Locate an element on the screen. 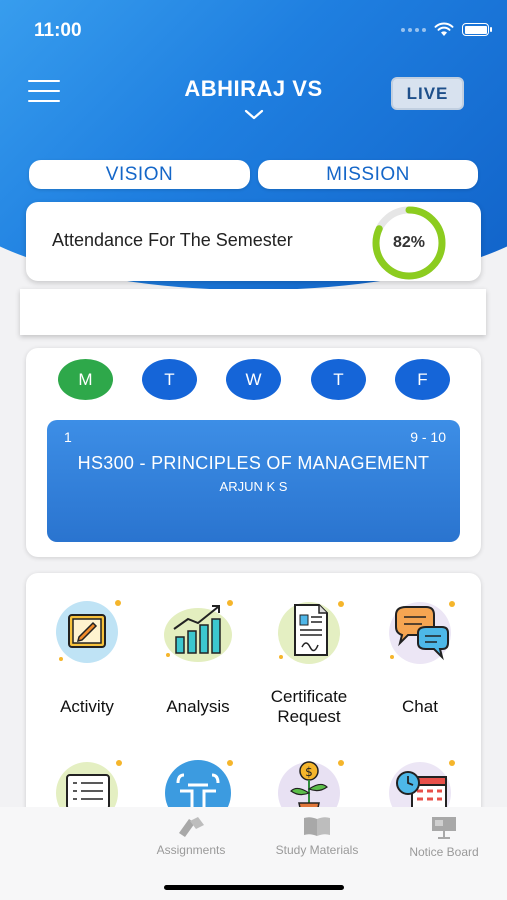 The height and width of the screenshot is (900, 507). mission-button: MISSION is located at coordinates (368, 174).